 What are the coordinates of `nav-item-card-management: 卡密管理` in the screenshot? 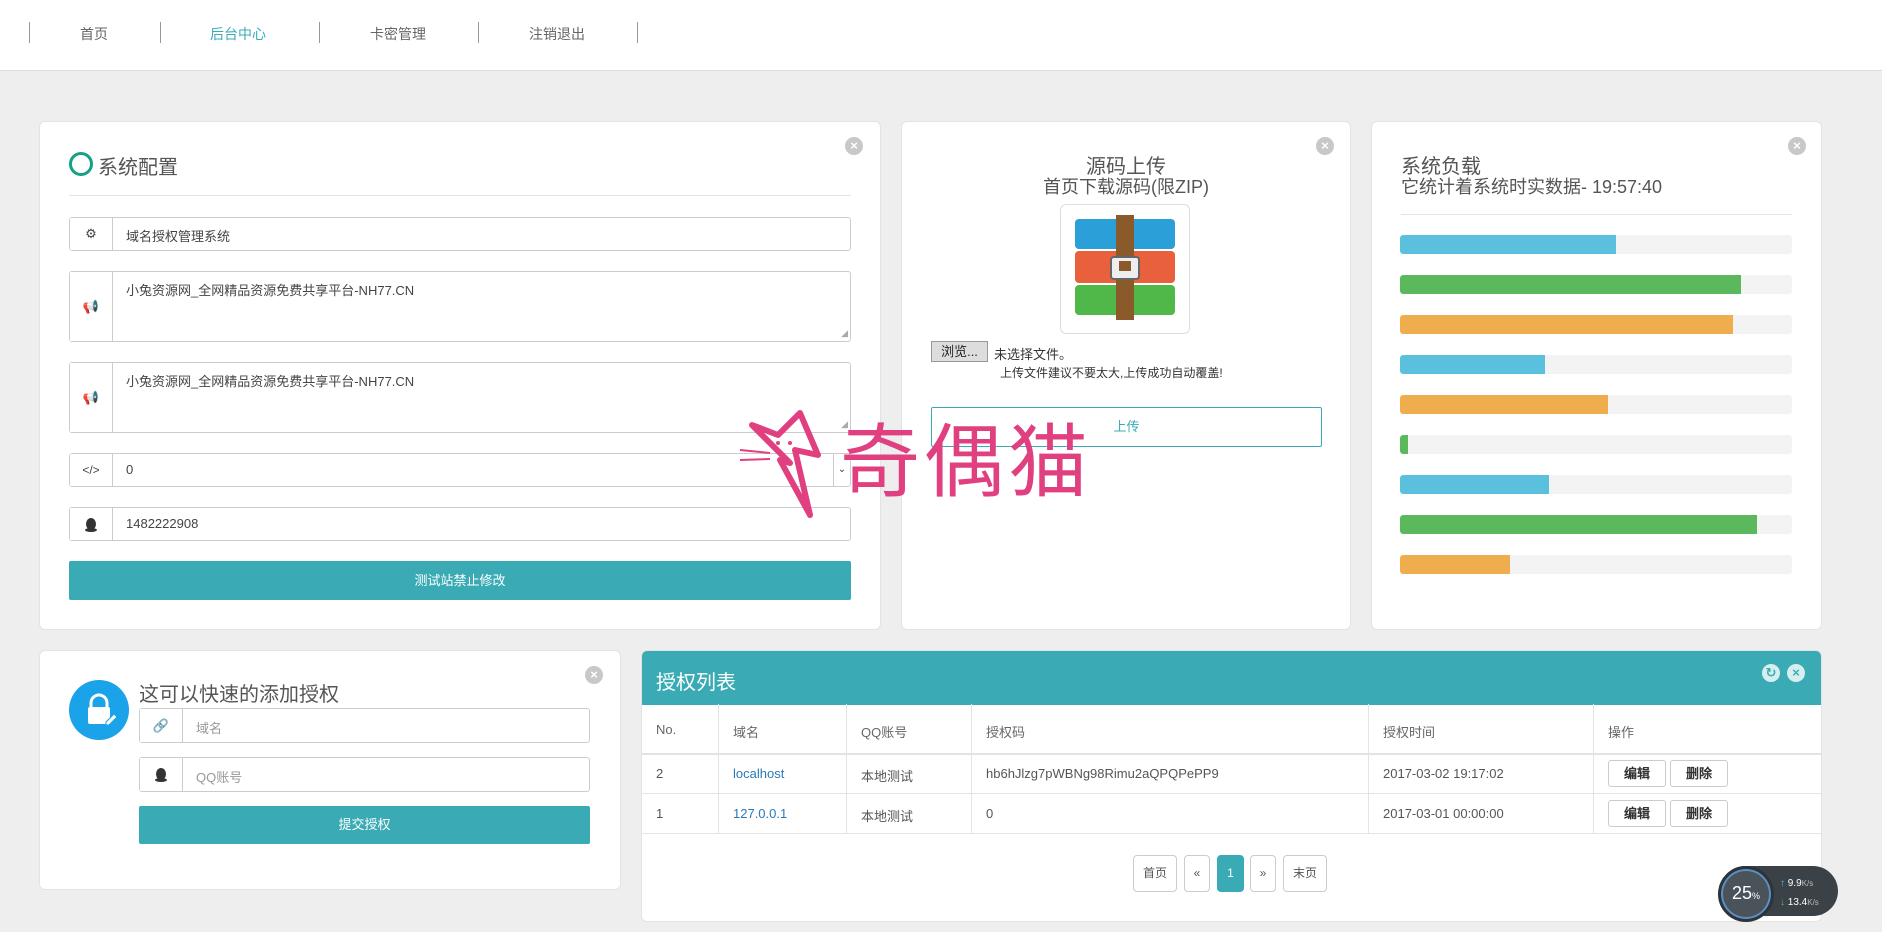 It's located at (398, 34).